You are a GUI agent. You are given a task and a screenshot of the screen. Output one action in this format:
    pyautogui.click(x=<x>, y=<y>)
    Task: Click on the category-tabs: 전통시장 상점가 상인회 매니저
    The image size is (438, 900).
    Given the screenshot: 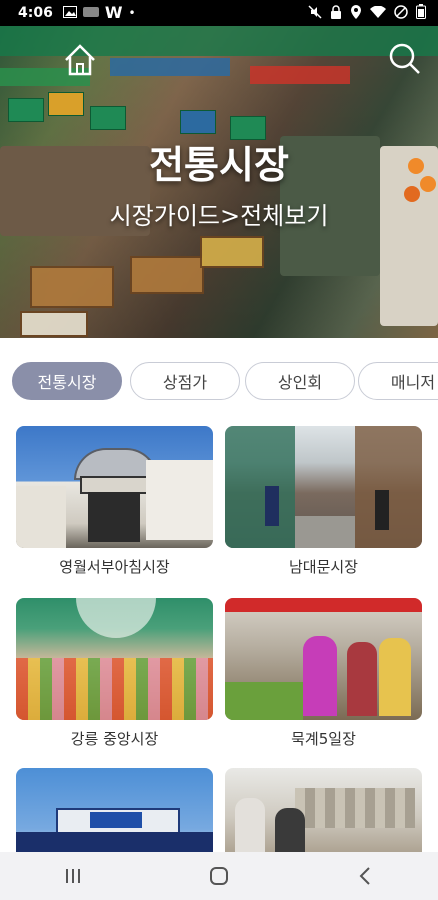 What is the action you would take?
    pyautogui.click(x=219, y=383)
    